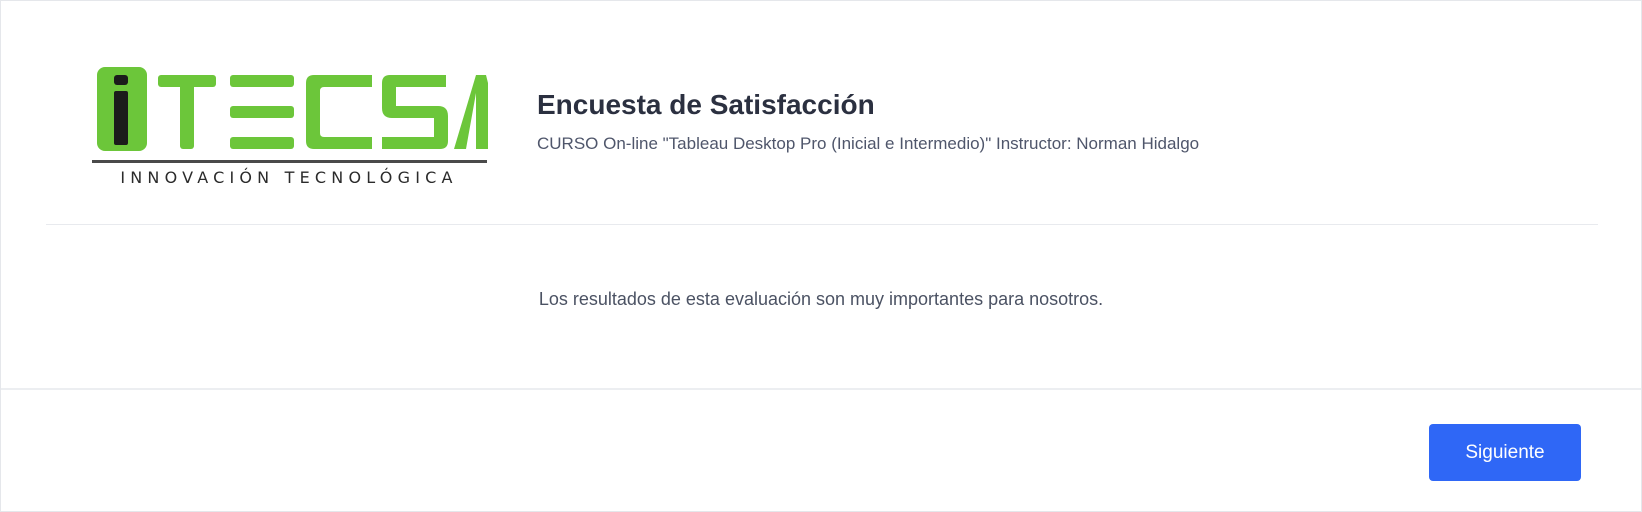  Describe the element at coordinates (290, 127) in the screenshot. I see `itecsa-logo: INNOVACIÓN TECNOLÓGICA` at that location.